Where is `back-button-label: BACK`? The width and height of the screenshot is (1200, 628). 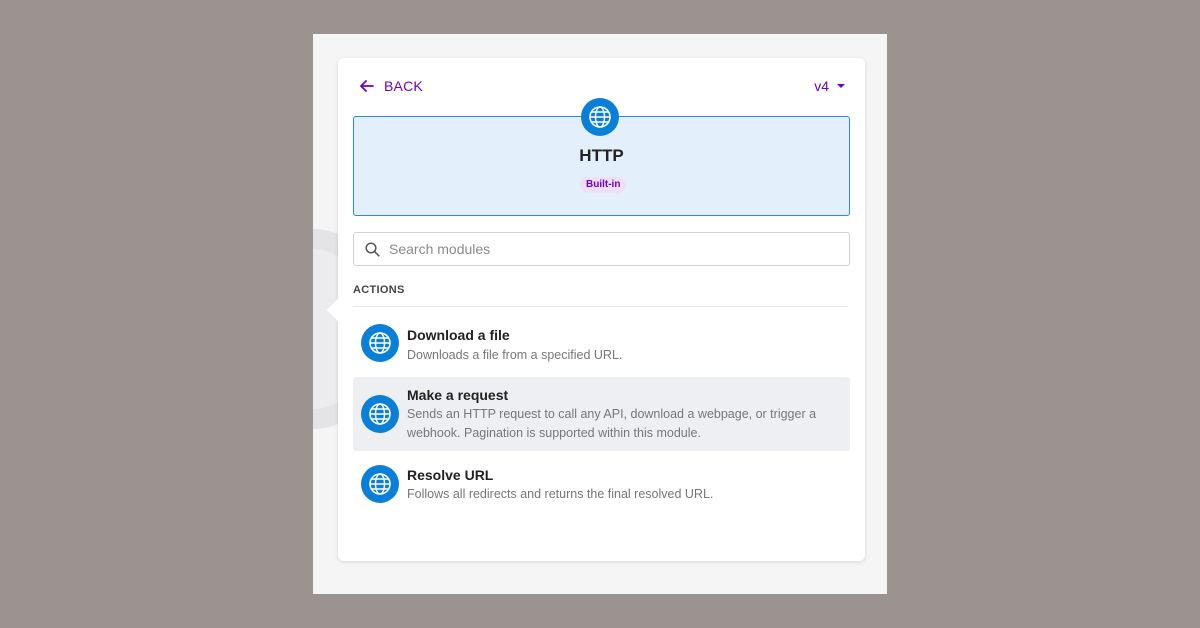
back-button-label: BACK is located at coordinates (403, 86).